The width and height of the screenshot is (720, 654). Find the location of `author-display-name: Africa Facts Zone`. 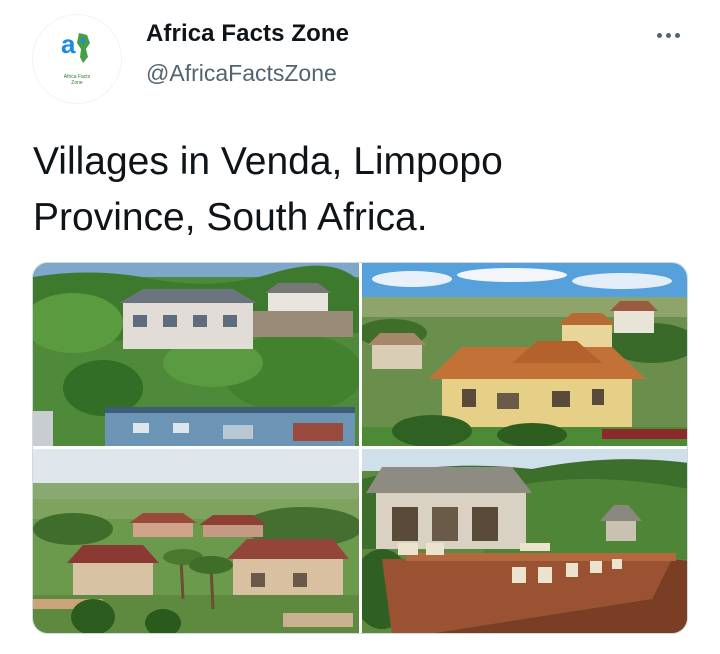

author-display-name: Africa Facts Zone is located at coordinates (247, 34).